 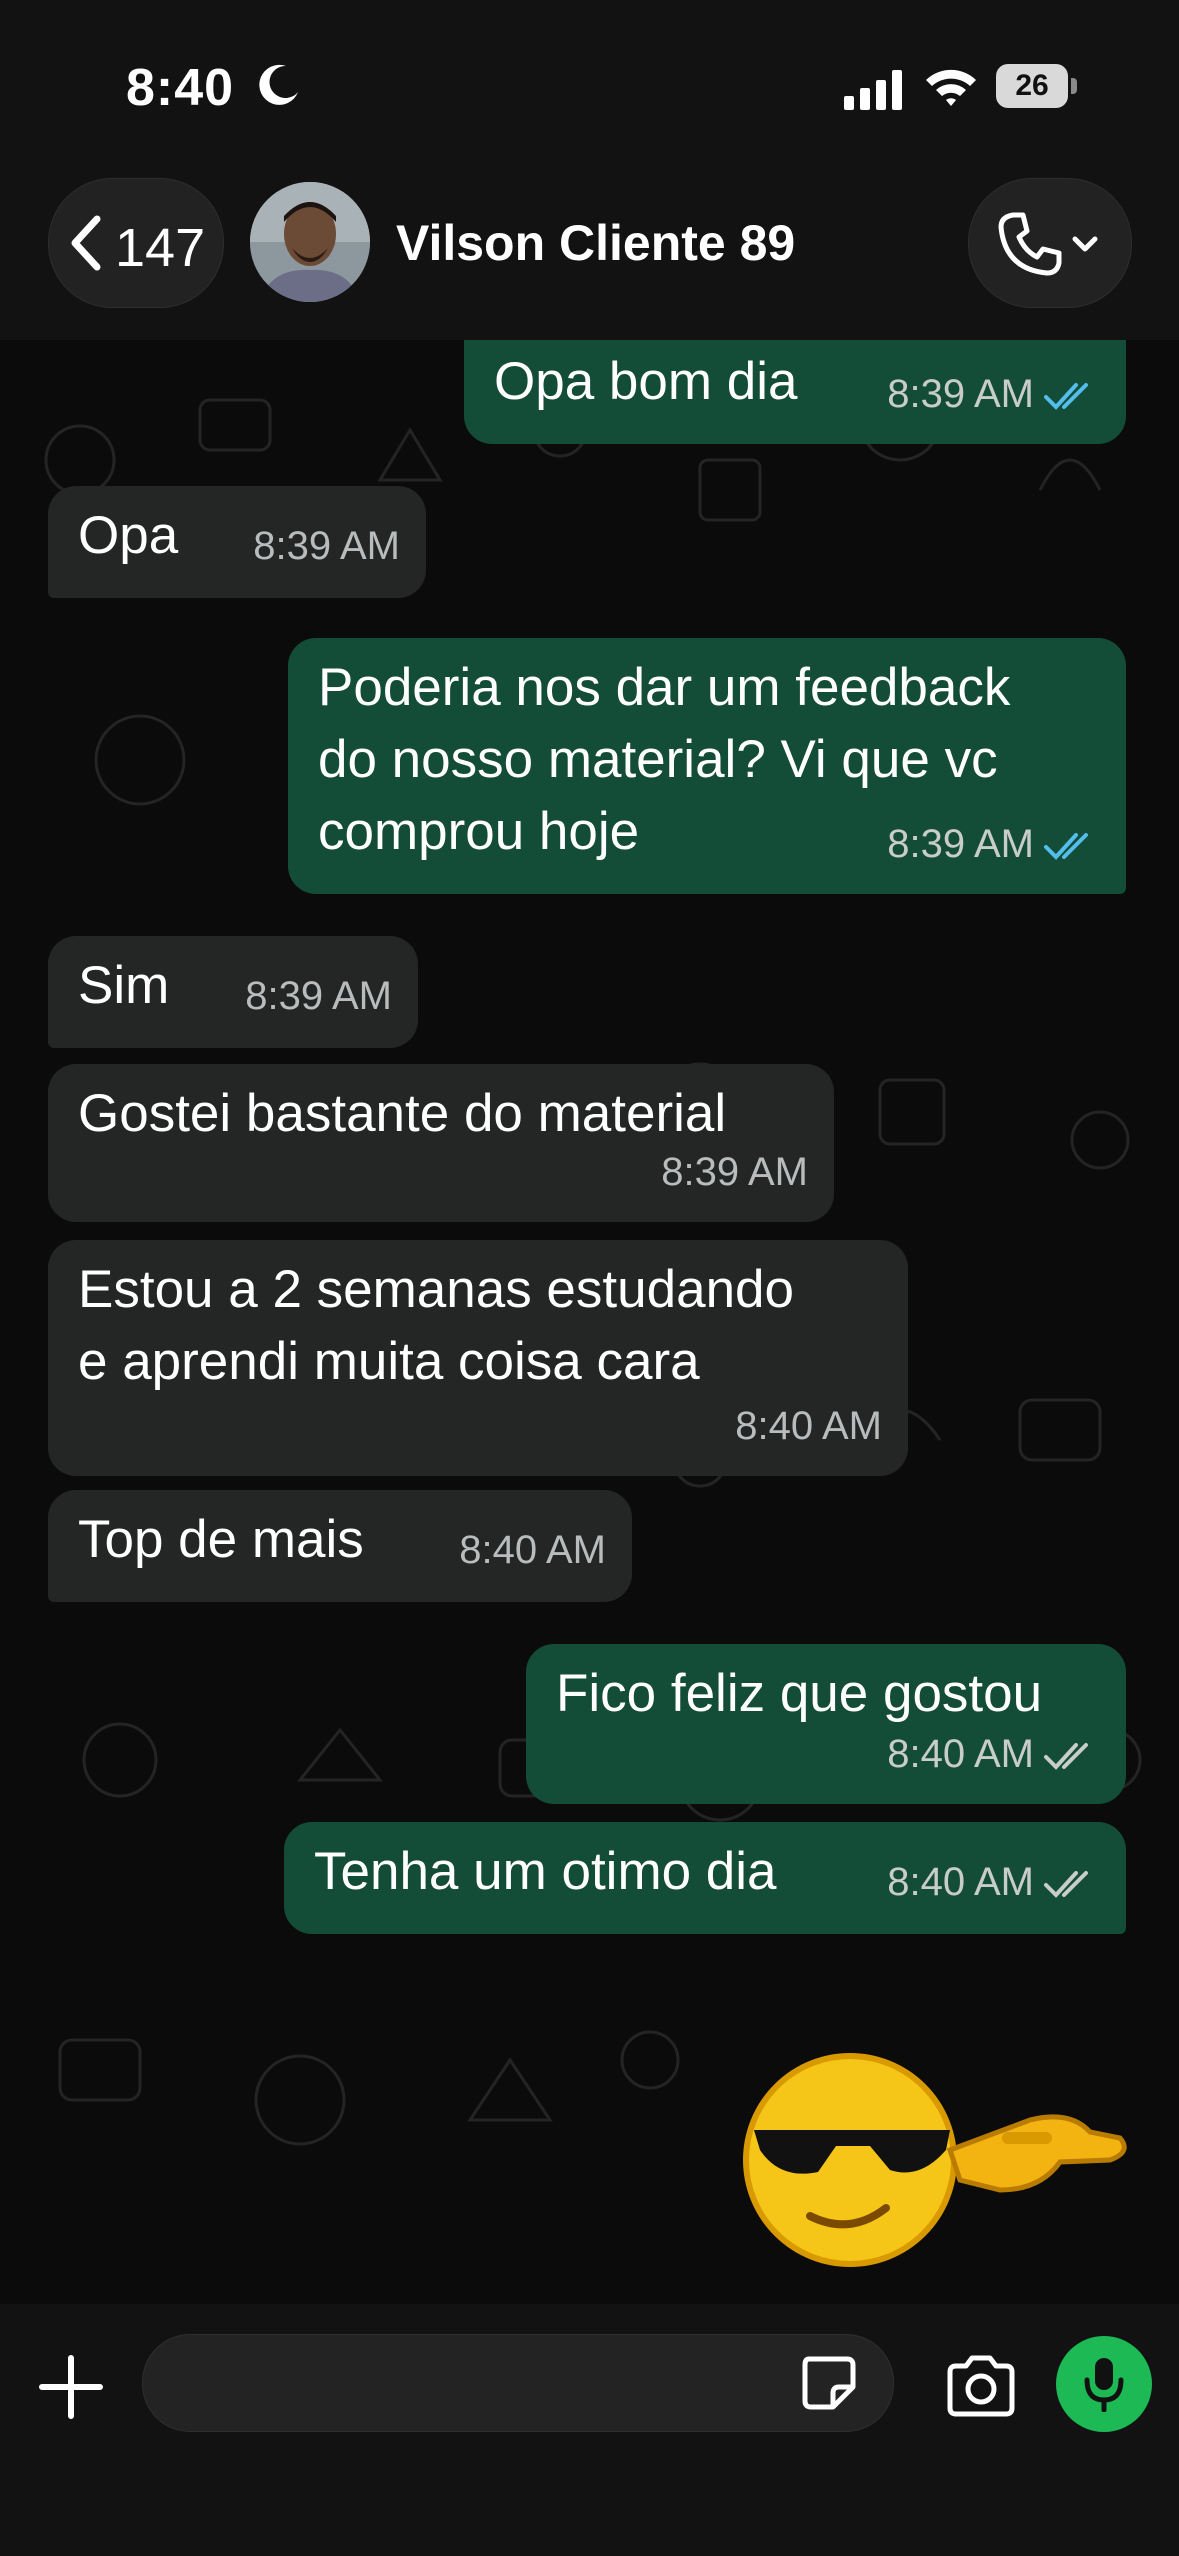 I want to click on contact-avatar, so click(x=310, y=242).